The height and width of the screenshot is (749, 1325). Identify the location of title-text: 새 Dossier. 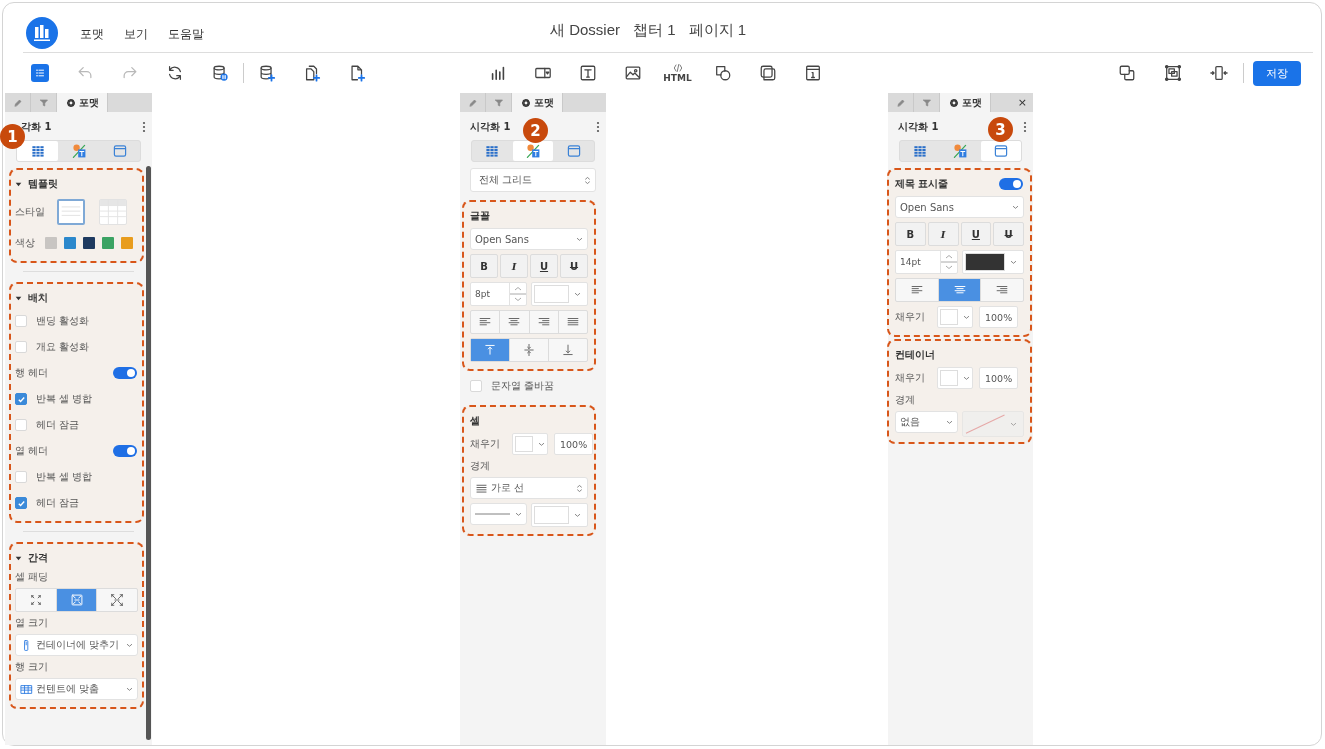
(584, 30).